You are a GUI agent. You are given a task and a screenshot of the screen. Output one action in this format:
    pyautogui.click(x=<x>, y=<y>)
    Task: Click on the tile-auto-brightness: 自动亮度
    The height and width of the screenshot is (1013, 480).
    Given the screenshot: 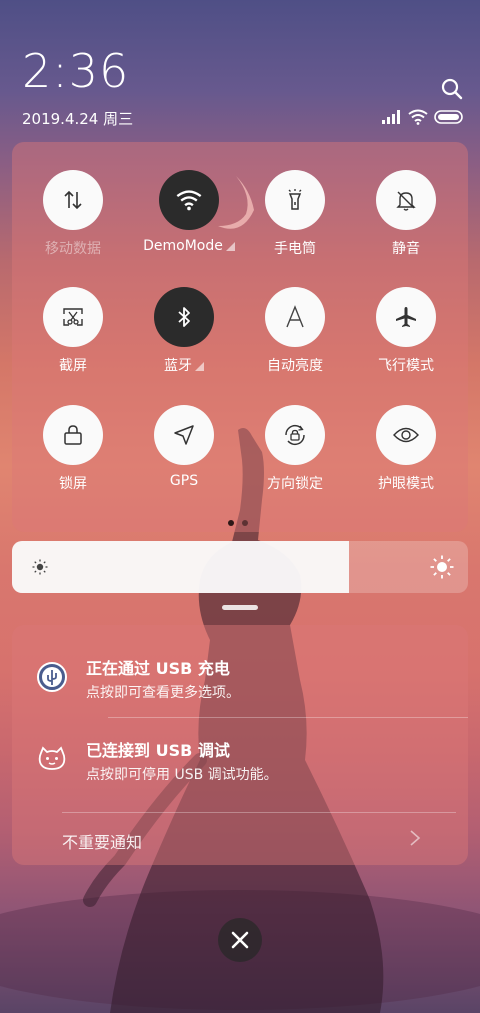 What is the action you would take?
    pyautogui.click(x=295, y=331)
    